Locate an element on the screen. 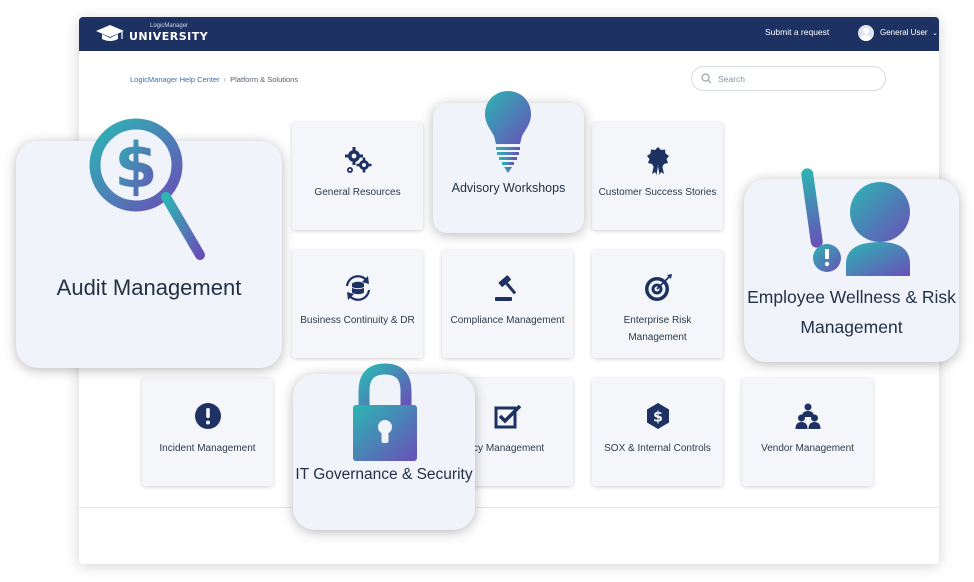  sync-database-icon is located at coordinates (357, 288).